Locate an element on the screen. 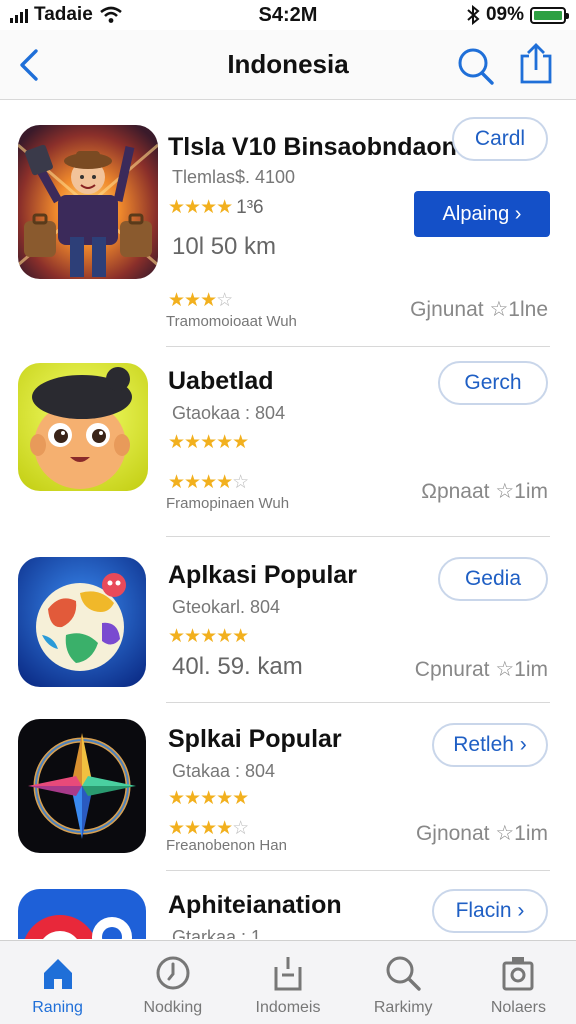 The width and height of the screenshot is (576, 1024). rating-value: 1³6 is located at coordinates (250, 207).